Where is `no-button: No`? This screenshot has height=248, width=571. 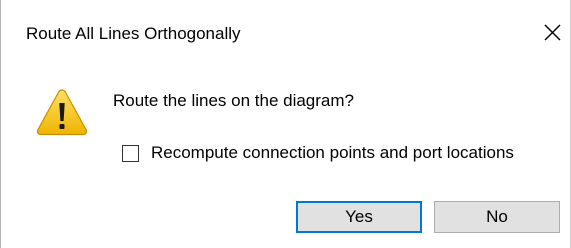
no-button: No is located at coordinates (497, 217).